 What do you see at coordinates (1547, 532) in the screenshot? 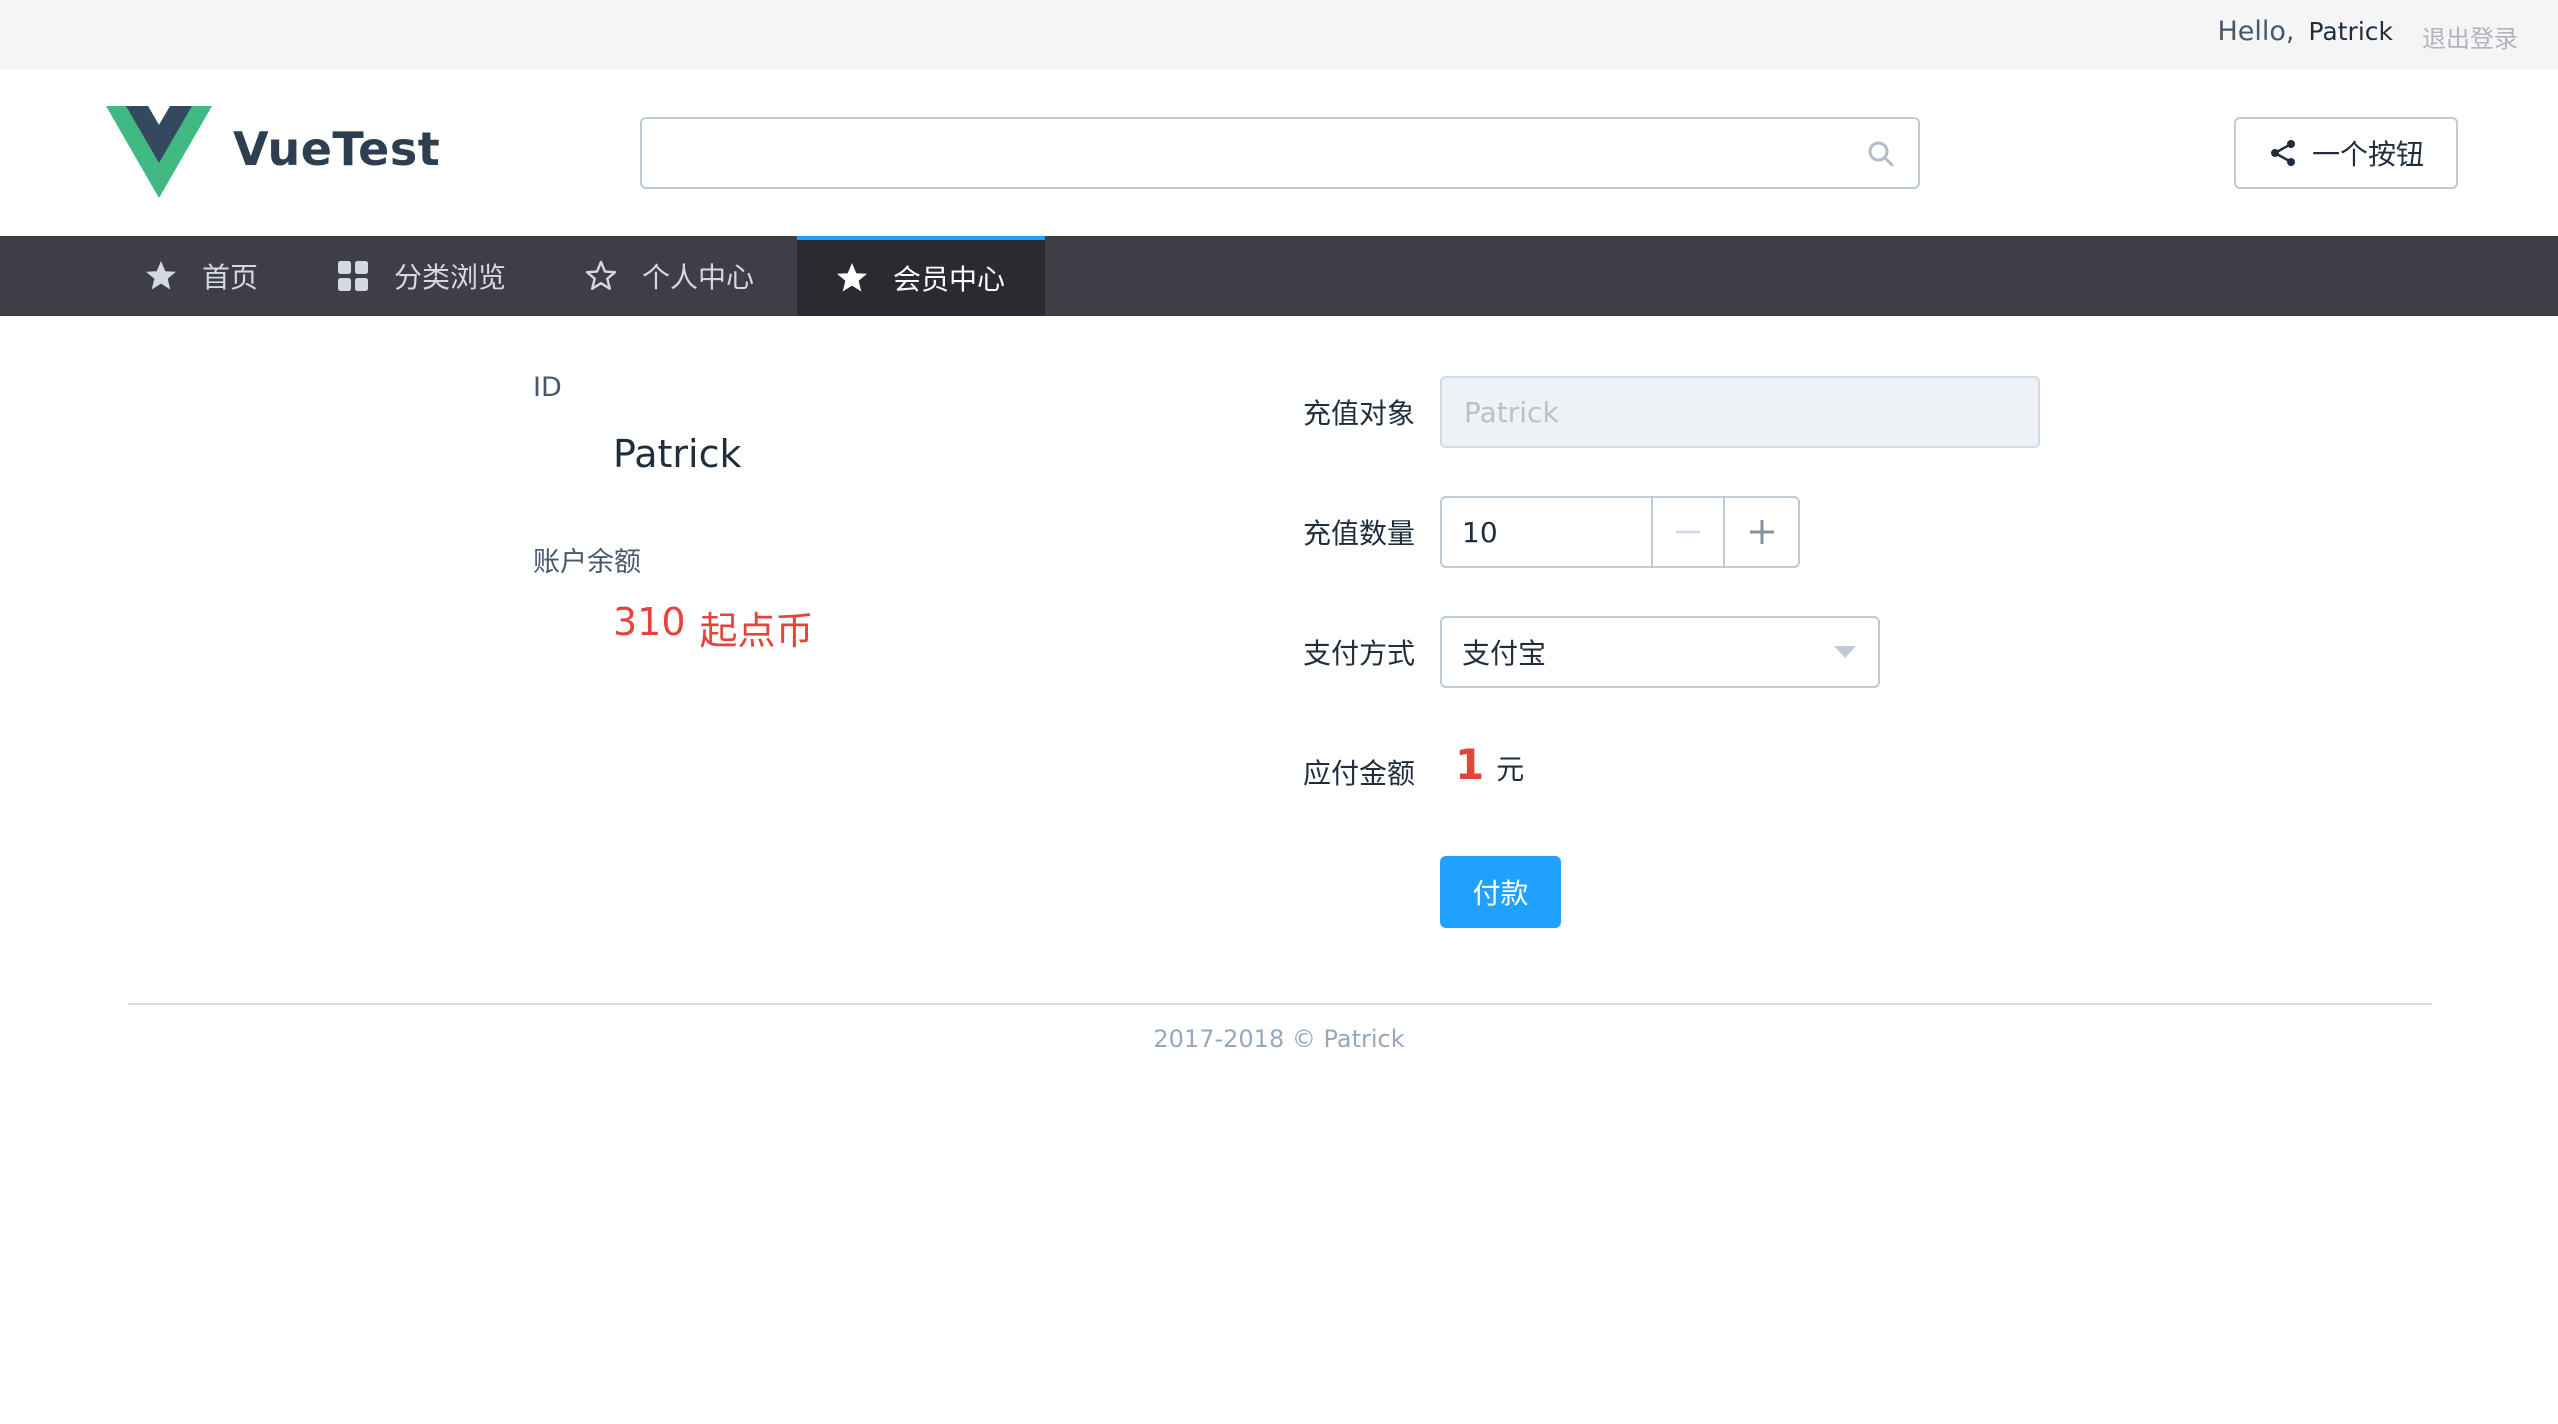
I see `quantity-input: 10` at bounding box center [1547, 532].